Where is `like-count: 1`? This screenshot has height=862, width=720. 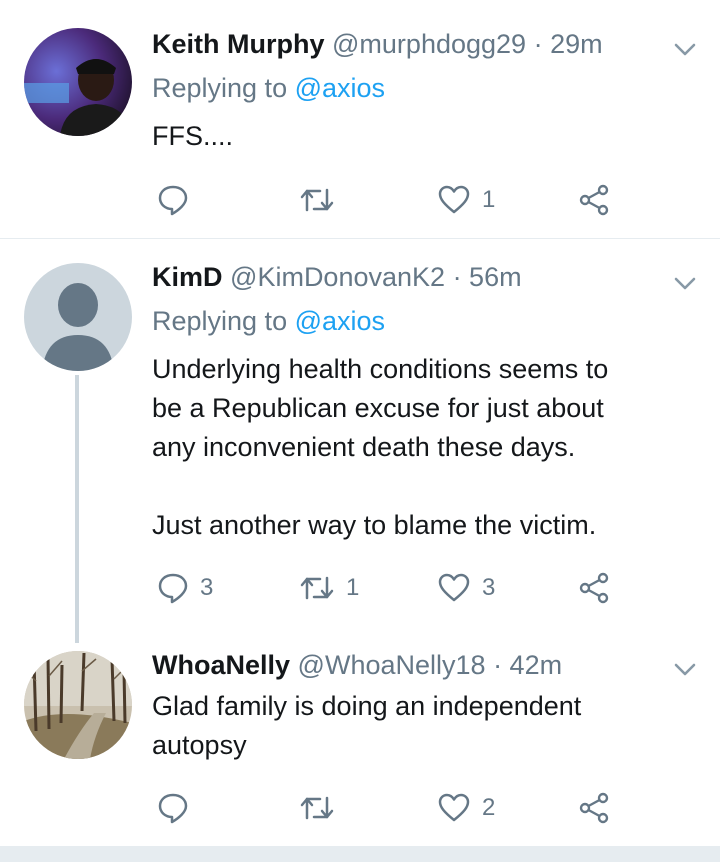 like-count: 1 is located at coordinates (489, 199).